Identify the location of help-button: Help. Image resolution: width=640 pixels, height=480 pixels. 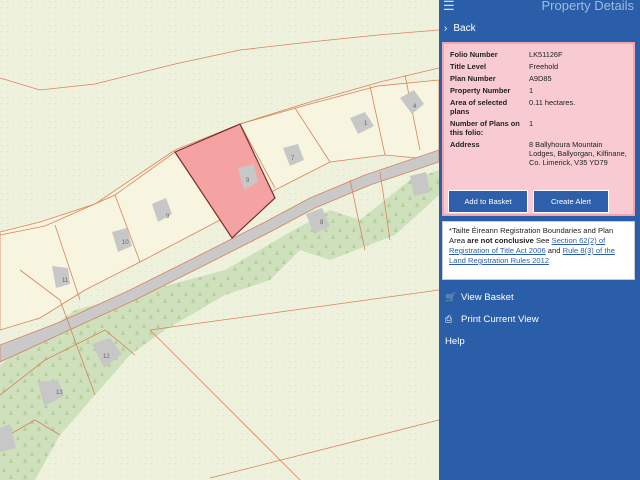
(455, 341).